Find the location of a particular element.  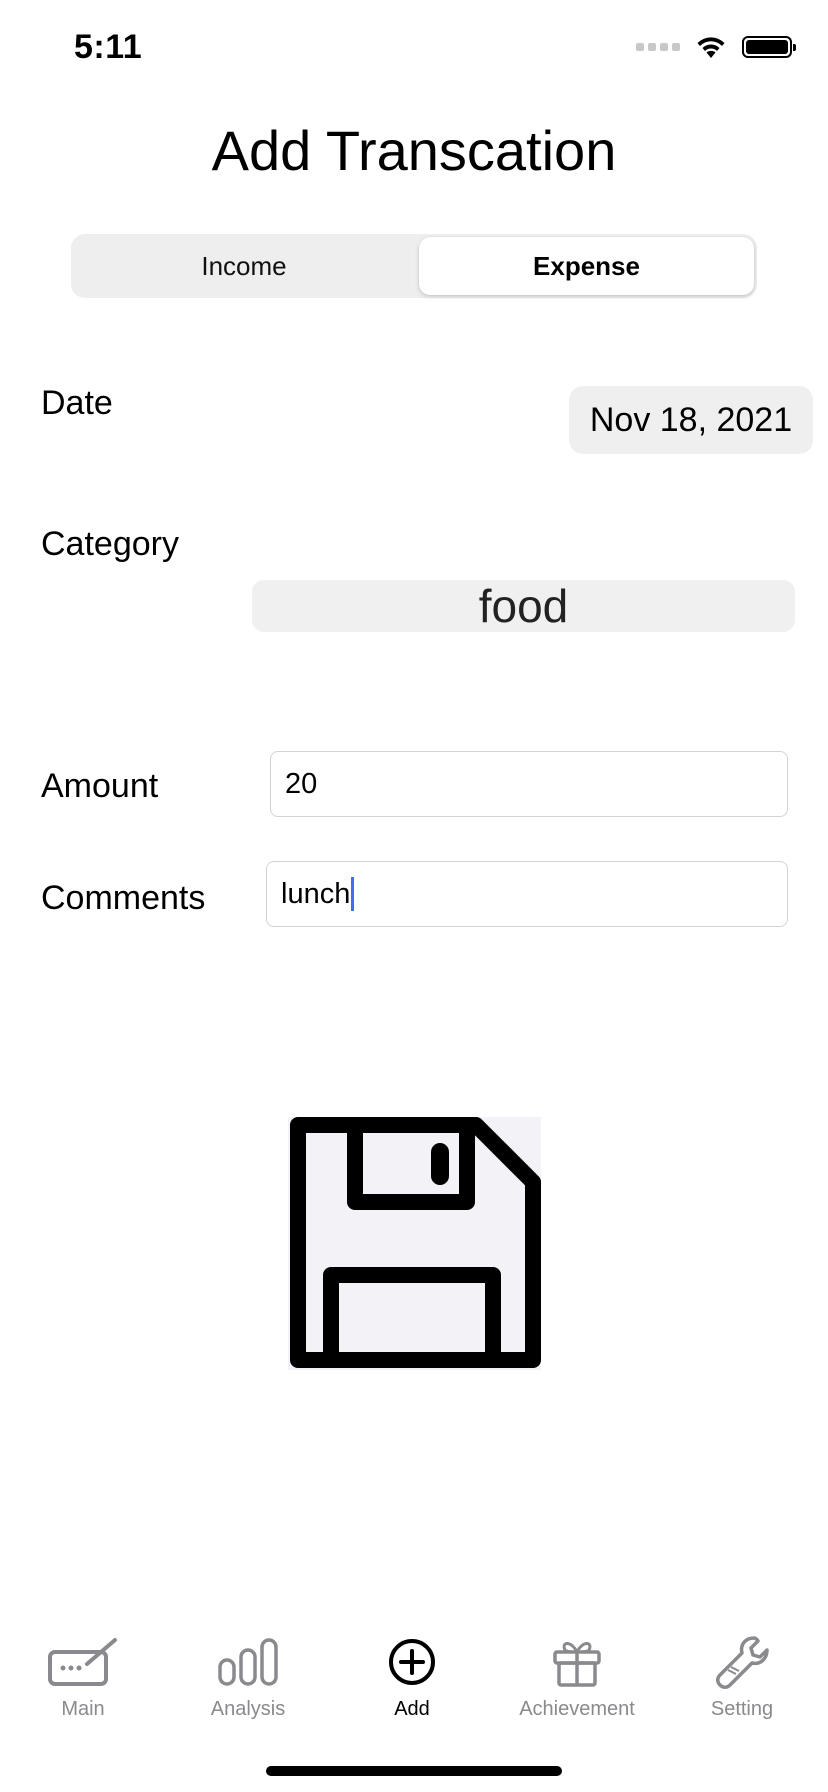

tab-add: Add is located at coordinates (412, 1675).